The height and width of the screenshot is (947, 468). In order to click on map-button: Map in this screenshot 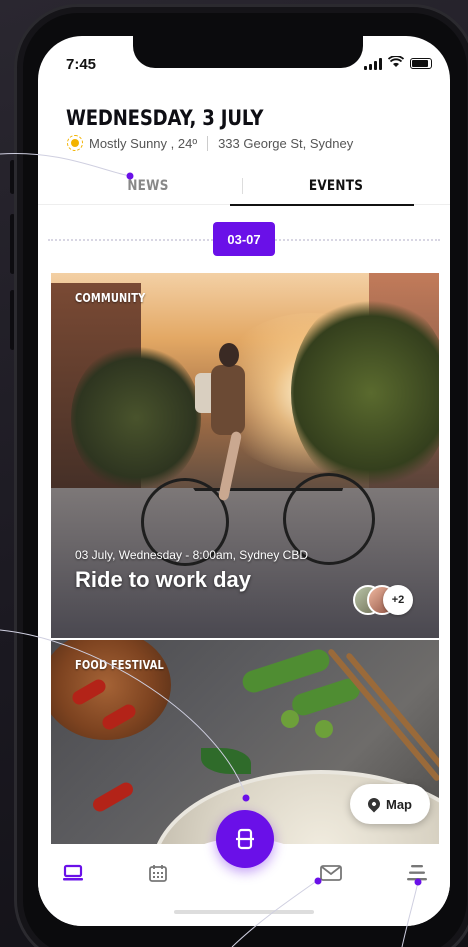, I will do `click(390, 804)`.